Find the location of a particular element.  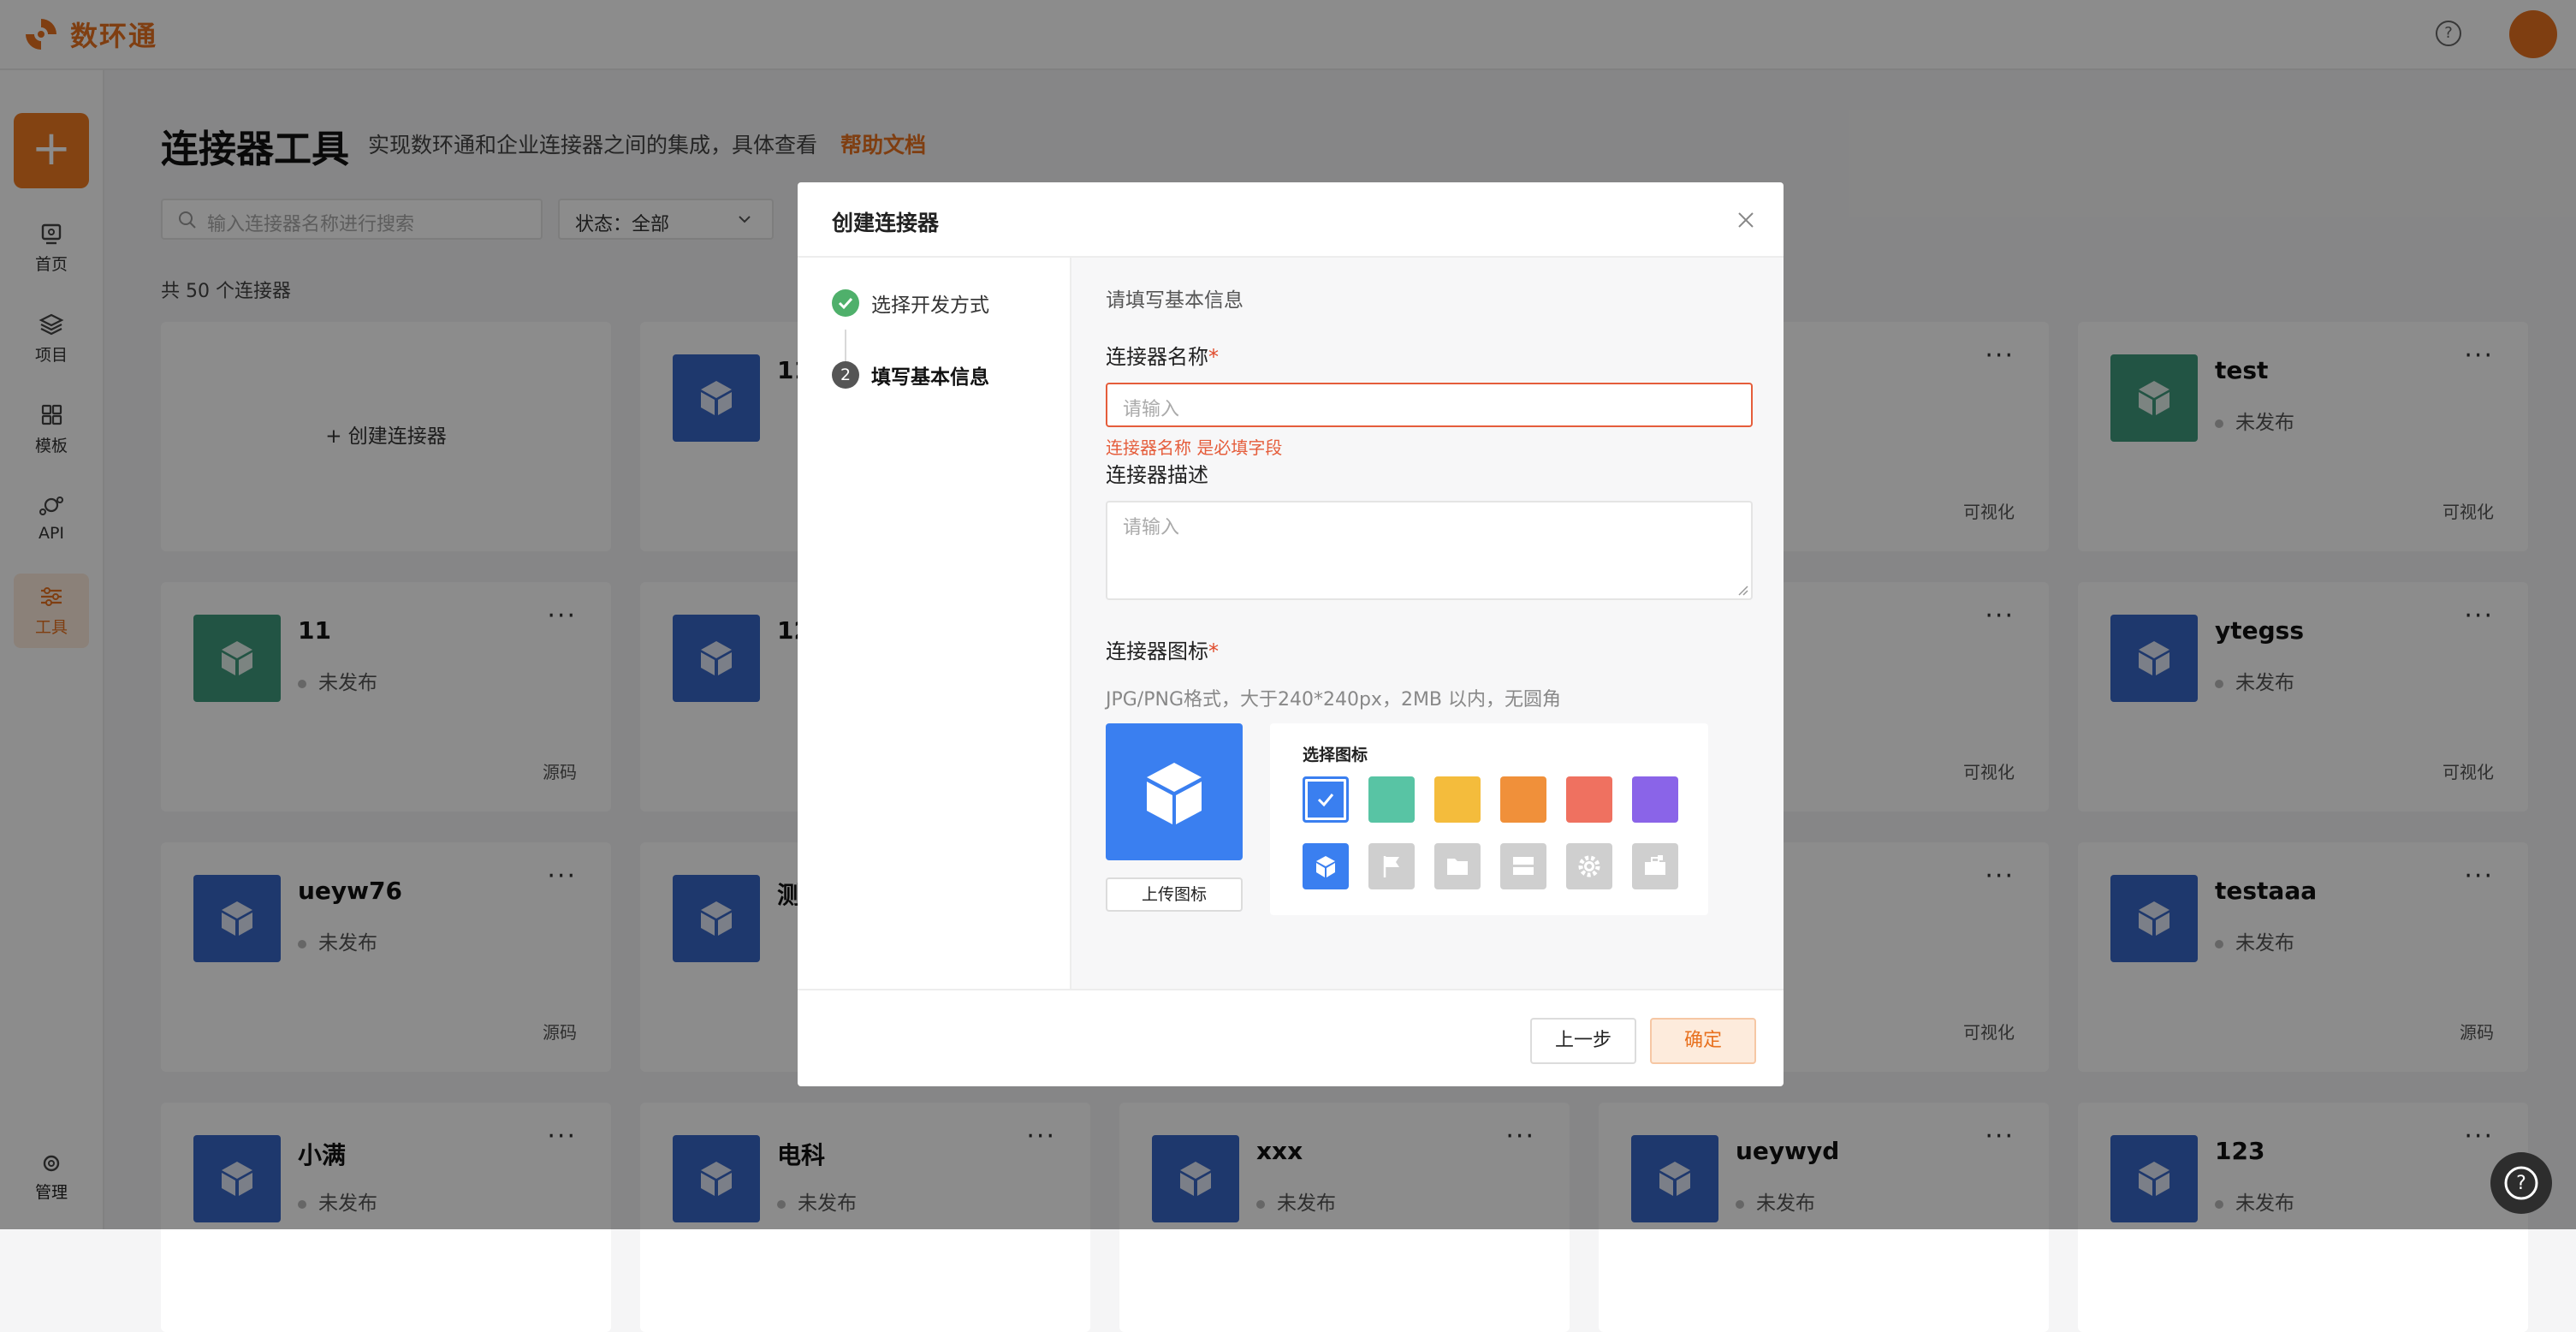

connector-icon-label: 连接器图标* is located at coordinates (1162, 649).